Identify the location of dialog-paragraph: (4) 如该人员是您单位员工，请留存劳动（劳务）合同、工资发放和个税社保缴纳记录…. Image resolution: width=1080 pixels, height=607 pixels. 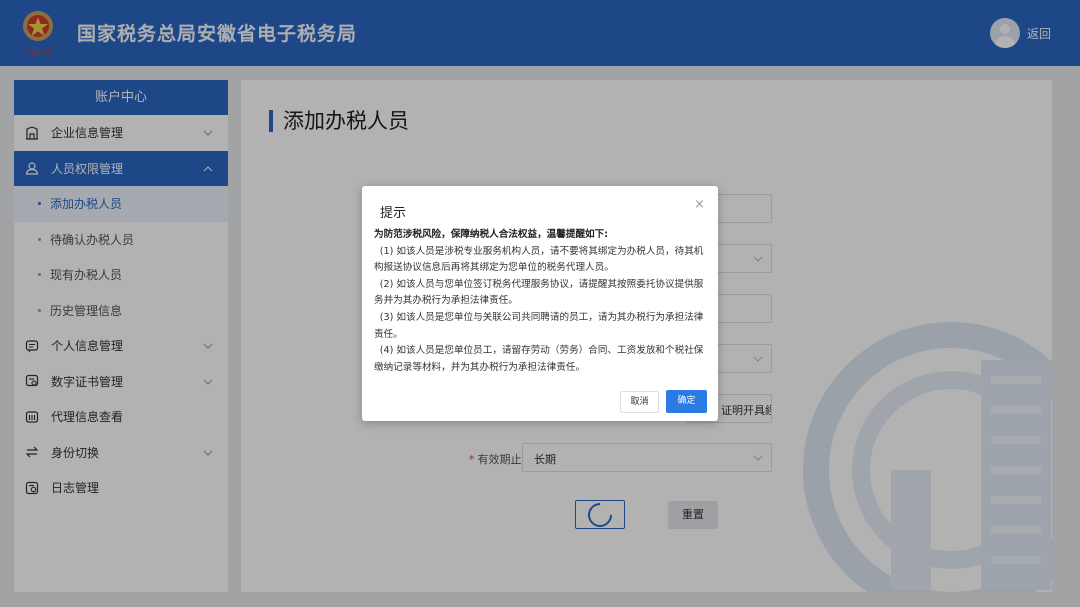
(539, 359).